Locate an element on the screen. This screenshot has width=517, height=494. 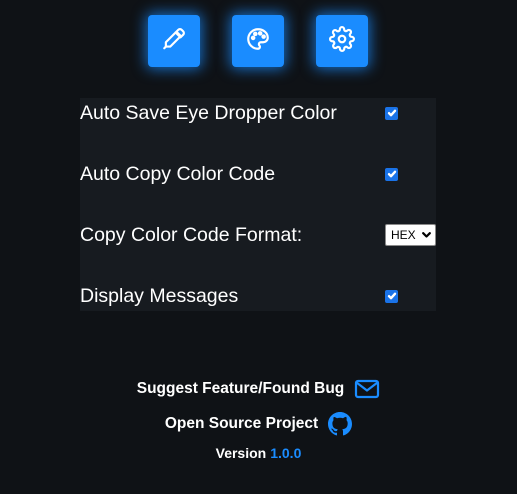
mail-icon is located at coordinates (367, 389).